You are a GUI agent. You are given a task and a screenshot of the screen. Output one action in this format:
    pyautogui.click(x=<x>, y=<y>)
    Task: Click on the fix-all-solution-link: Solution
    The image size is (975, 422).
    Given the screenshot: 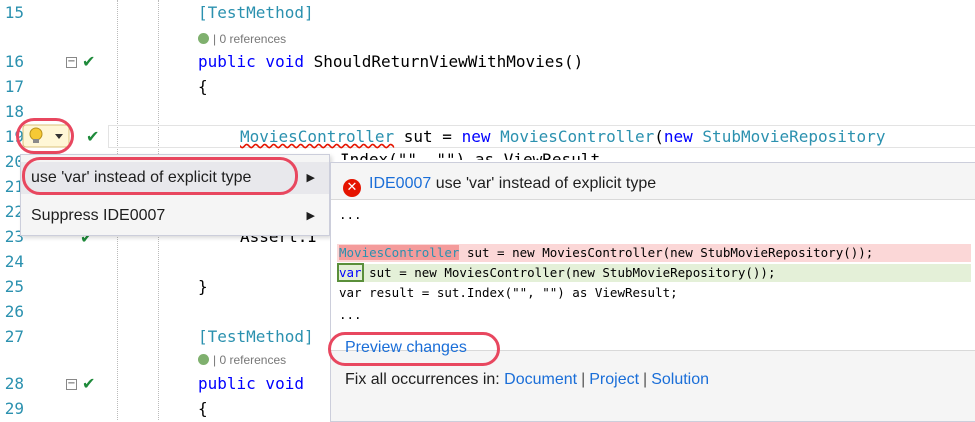 What is the action you would take?
    pyautogui.click(x=680, y=379)
    